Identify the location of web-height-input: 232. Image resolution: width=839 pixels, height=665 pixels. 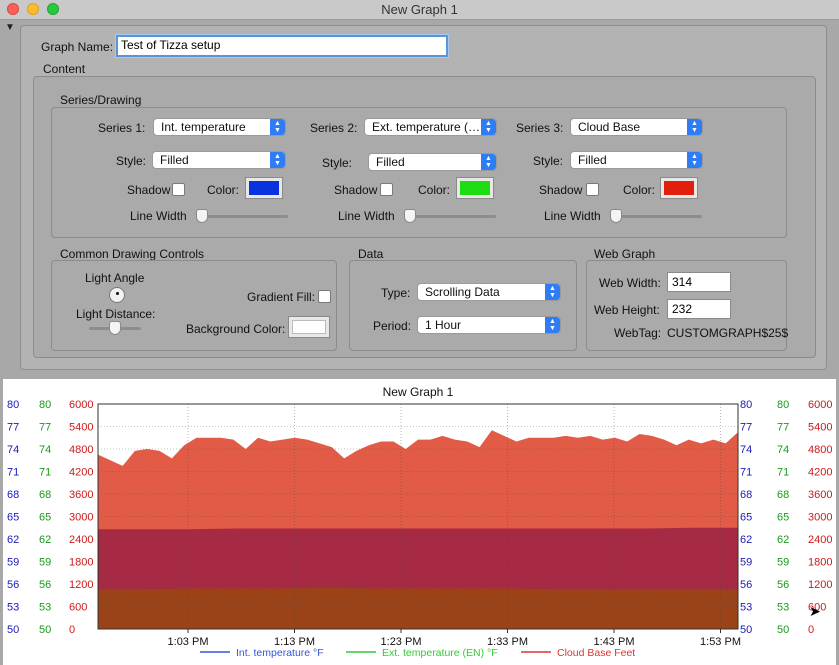
(699, 309).